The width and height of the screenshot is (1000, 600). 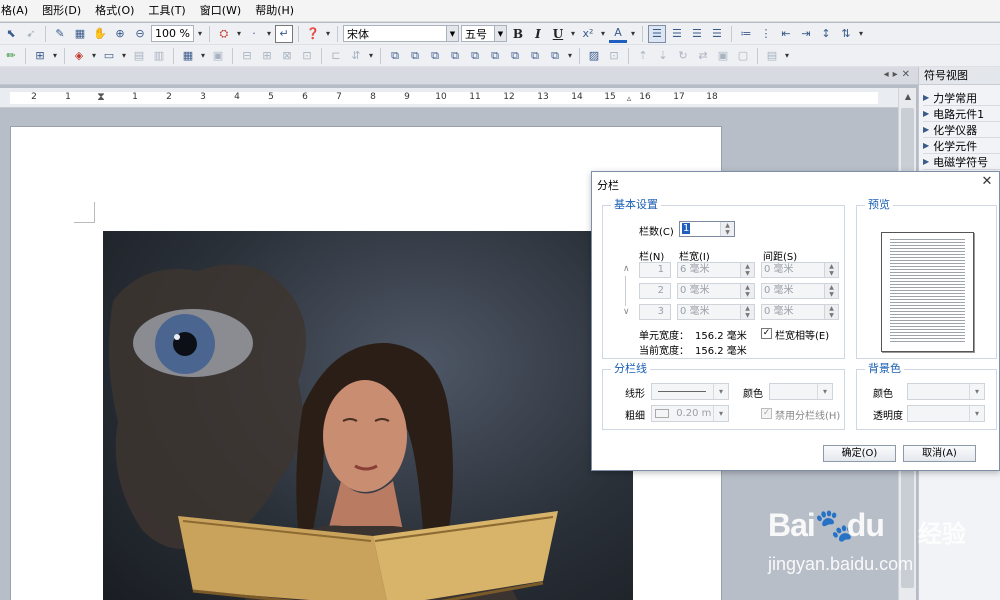 What do you see at coordinates (717, 34) in the screenshot?
I see `align-justify-icon: ☰` at bounding box center [717, 34].